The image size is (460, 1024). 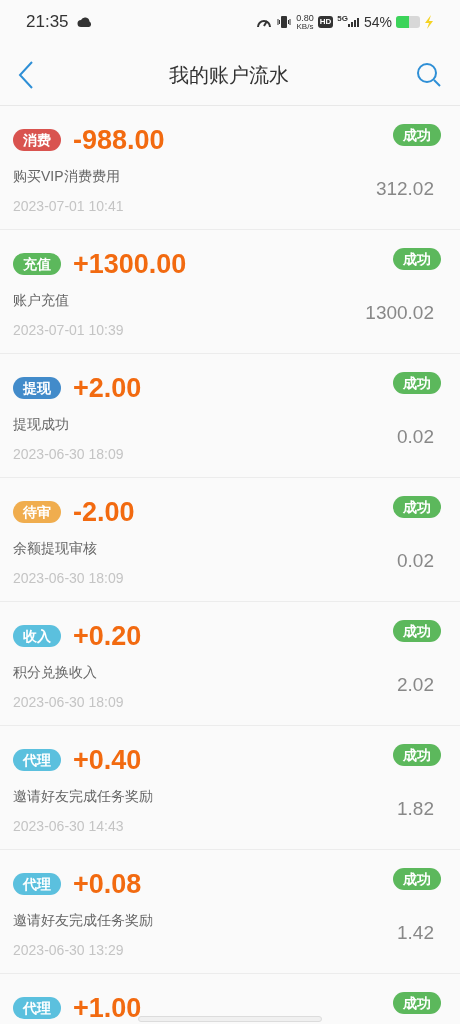 I want to click on category-tag: 收入, so click(x=37, y=636).